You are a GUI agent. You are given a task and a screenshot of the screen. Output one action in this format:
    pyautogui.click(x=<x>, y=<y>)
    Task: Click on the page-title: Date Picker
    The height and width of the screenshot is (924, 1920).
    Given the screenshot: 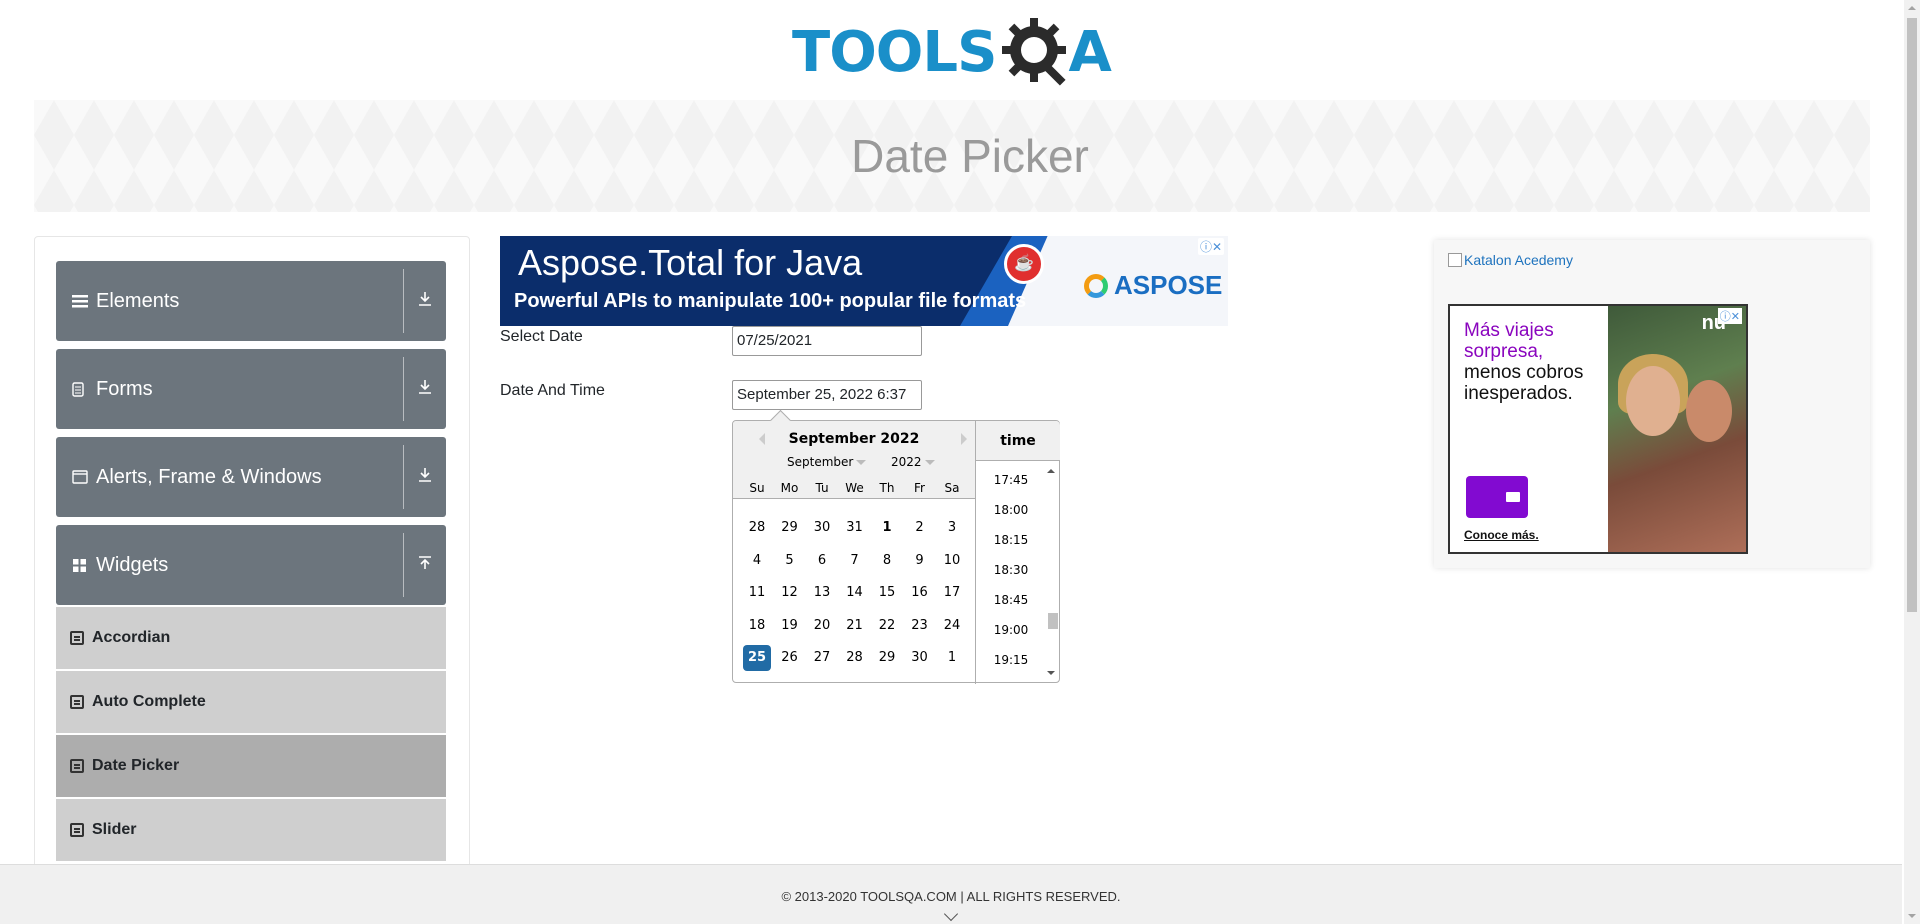 What is the action you would take?
    pyautogui.click(x=970, y=156)
    